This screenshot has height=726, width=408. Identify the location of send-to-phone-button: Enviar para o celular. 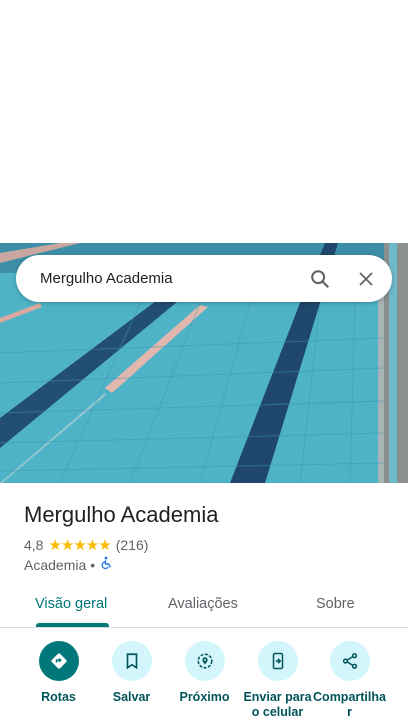
(277, 680).